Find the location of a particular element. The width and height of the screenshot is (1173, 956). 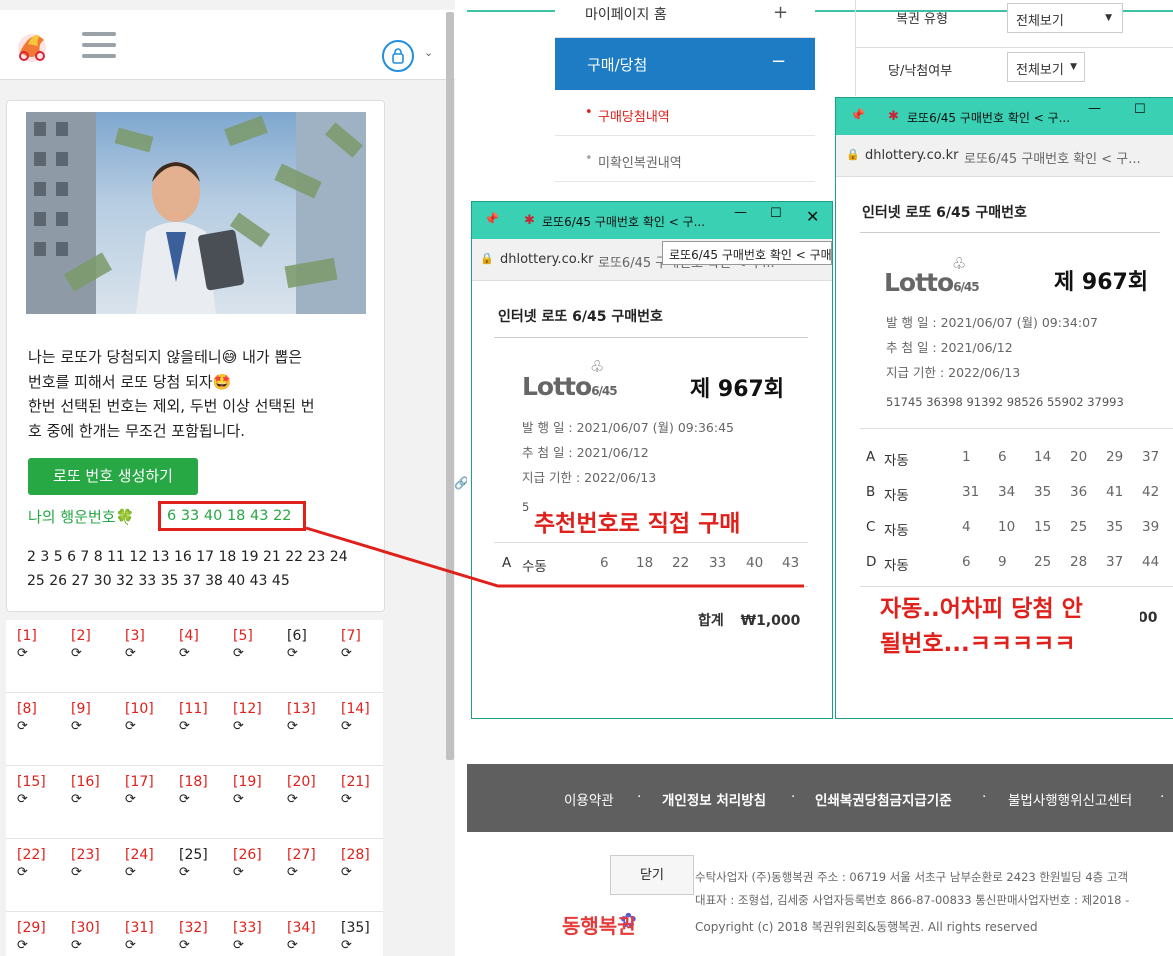

donghaeng-logo: 동행복권 is located at coordinates (599, 926).